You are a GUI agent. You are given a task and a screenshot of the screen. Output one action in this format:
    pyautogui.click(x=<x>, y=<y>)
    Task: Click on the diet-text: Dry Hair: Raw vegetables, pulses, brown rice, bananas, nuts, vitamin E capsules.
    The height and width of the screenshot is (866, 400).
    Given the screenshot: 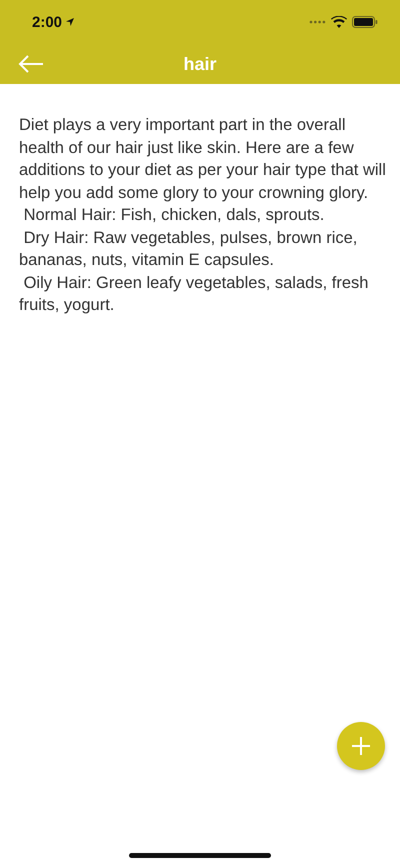 What is the action you would take?
    pyautogui.click(x=188, y=249)
    